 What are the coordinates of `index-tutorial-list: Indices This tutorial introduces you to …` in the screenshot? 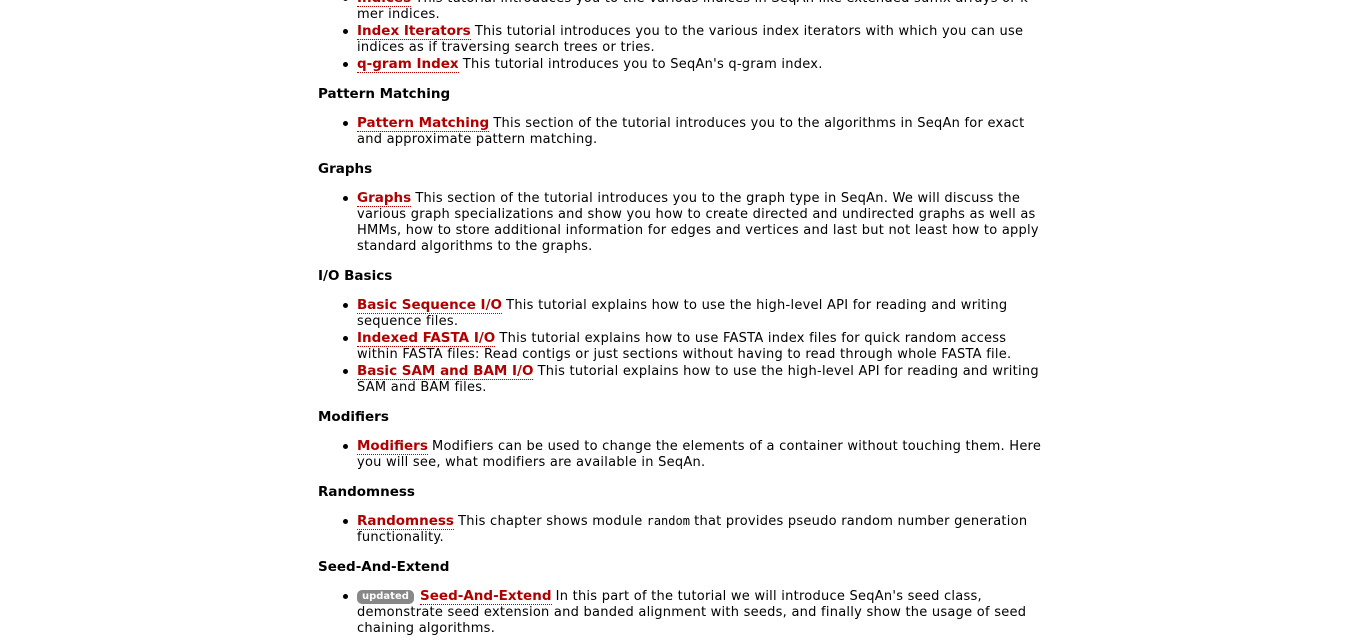 It's located at (683, 36).